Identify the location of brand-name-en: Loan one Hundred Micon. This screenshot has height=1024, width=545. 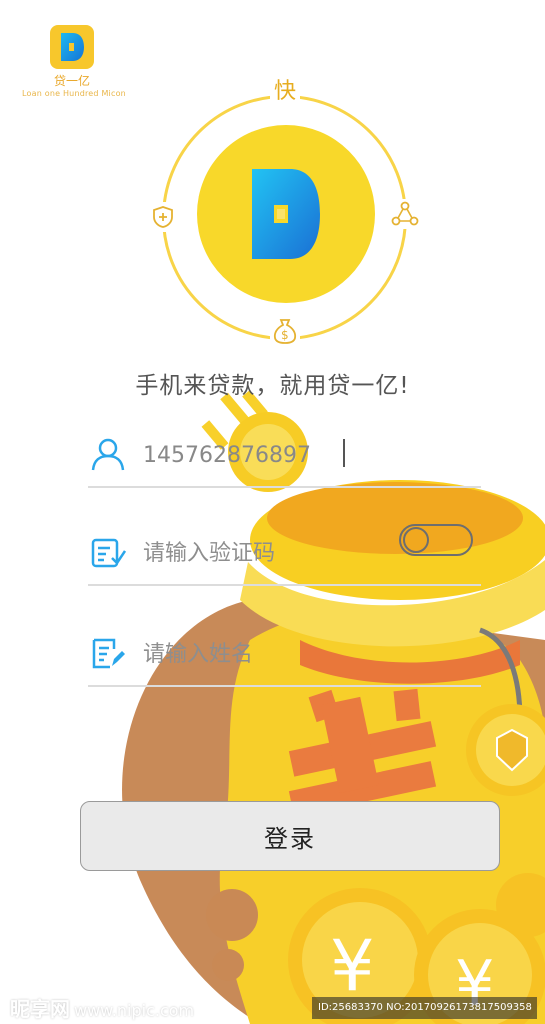
(74, 93).